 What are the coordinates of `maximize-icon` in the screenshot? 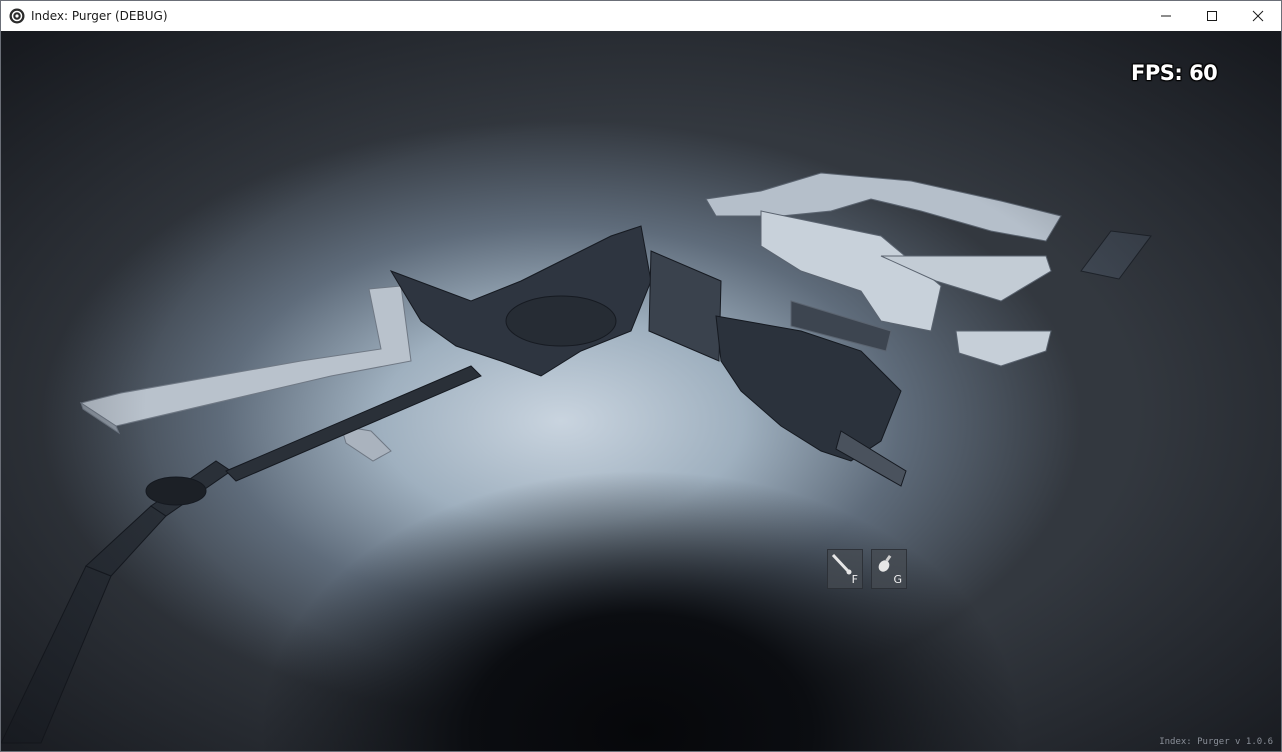 It's located at (1212, 16).